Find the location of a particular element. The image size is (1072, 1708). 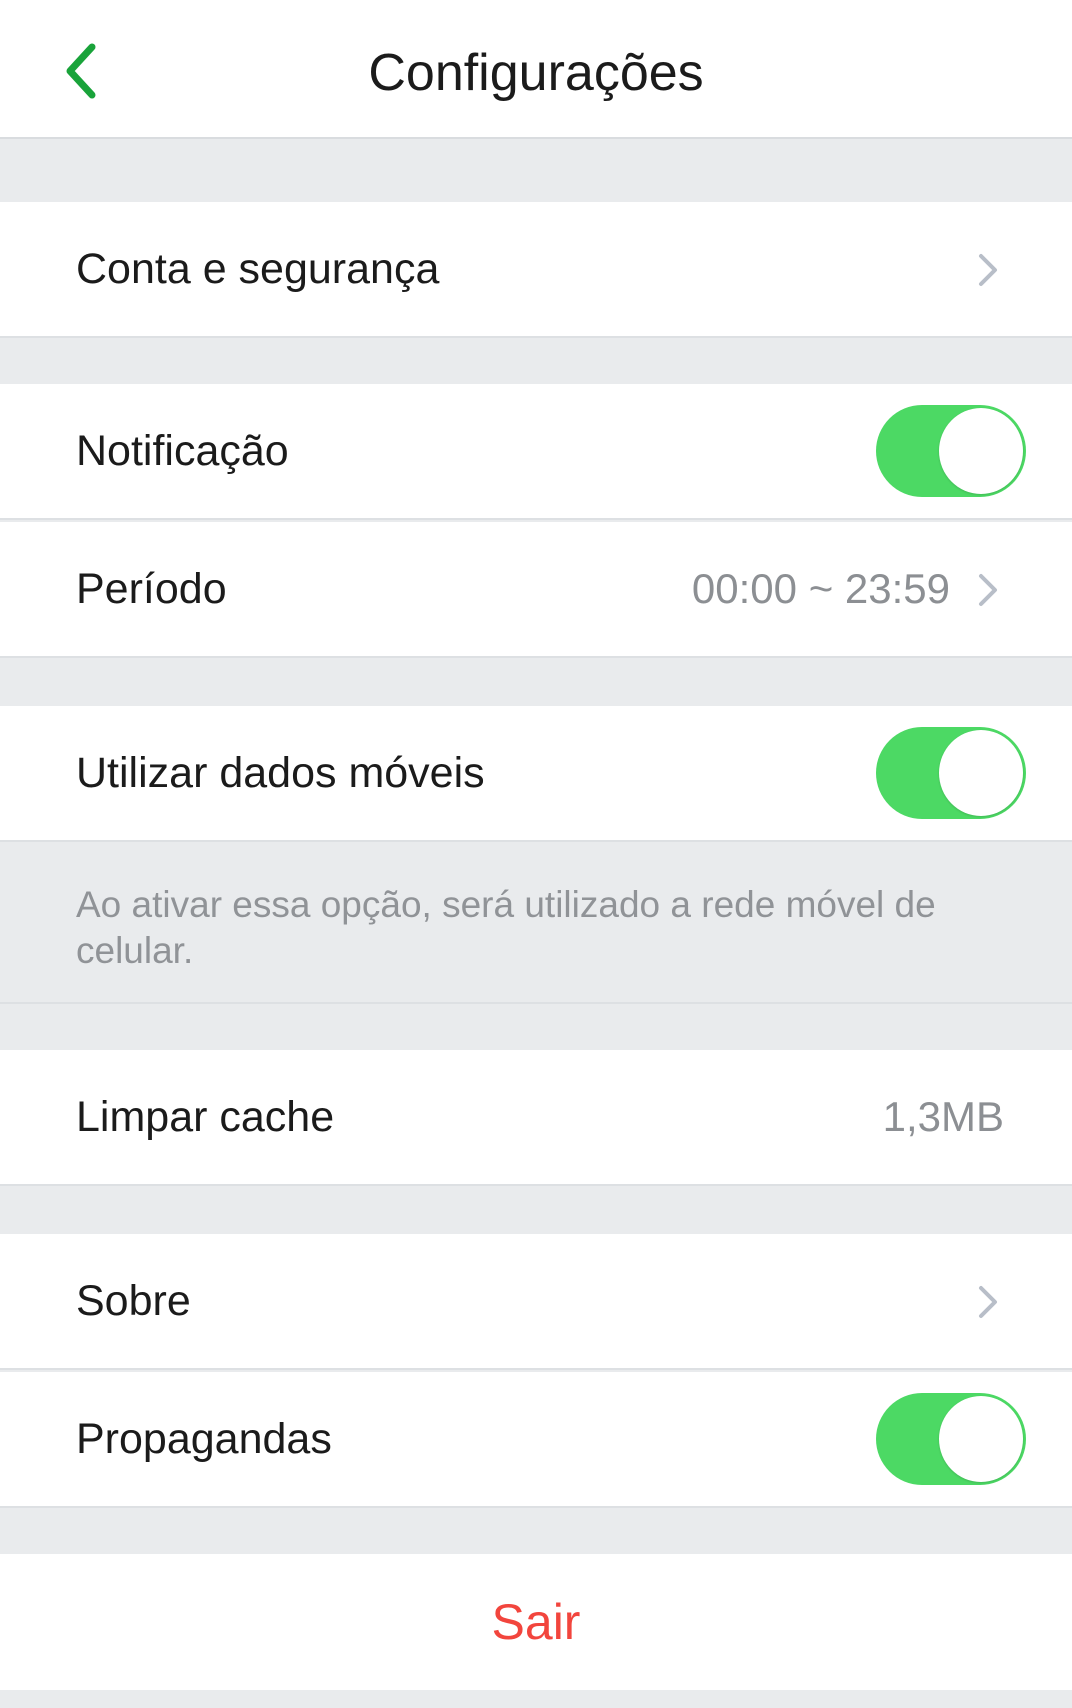

settings-item-label: Utilizar dados móveis is located at coordinates (280, 773).